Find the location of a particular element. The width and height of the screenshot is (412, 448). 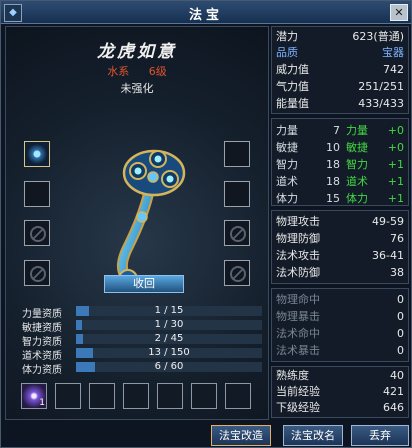

aptitude-bar: 13 / 150 is located at coordinates (169, 352).